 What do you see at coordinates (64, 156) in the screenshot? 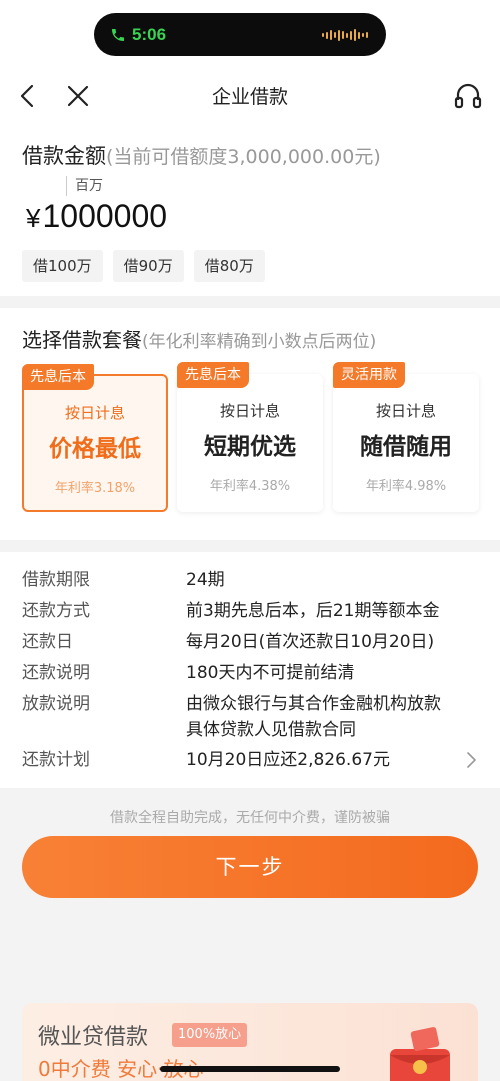
I see `loan-amount-label: 借款金额` at bounding box center [64, 156].